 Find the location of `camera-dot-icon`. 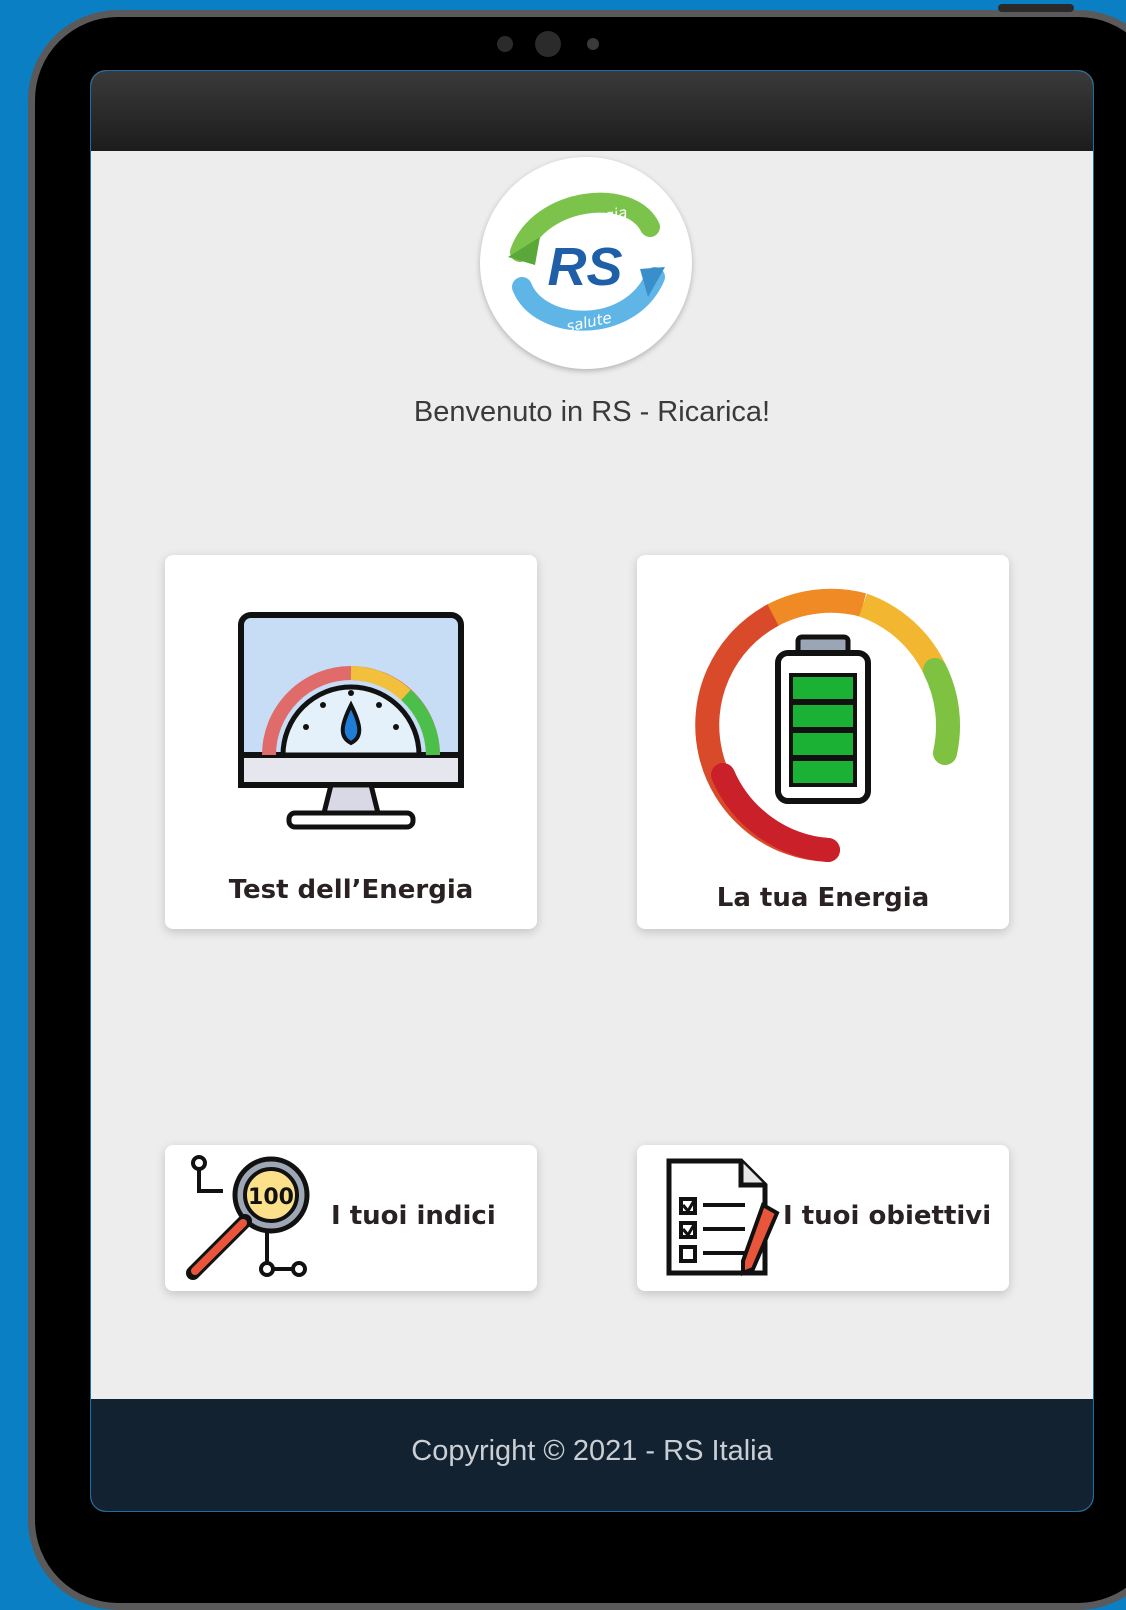

camera-dot-icon is located at coordinates (593, 44).